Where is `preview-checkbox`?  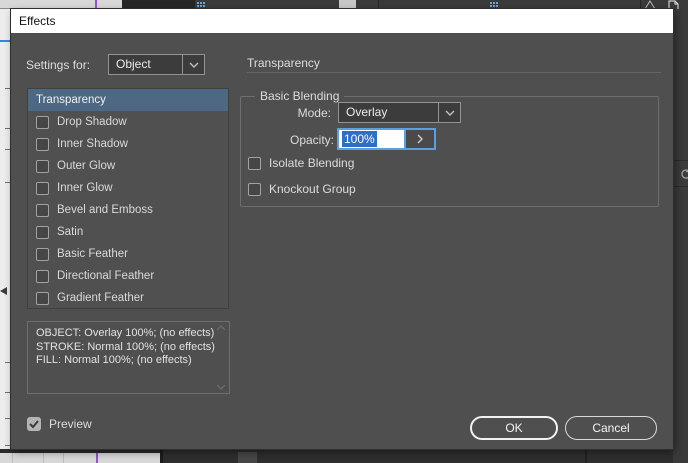
preview-checkbox is located at coordinates (34, 424).